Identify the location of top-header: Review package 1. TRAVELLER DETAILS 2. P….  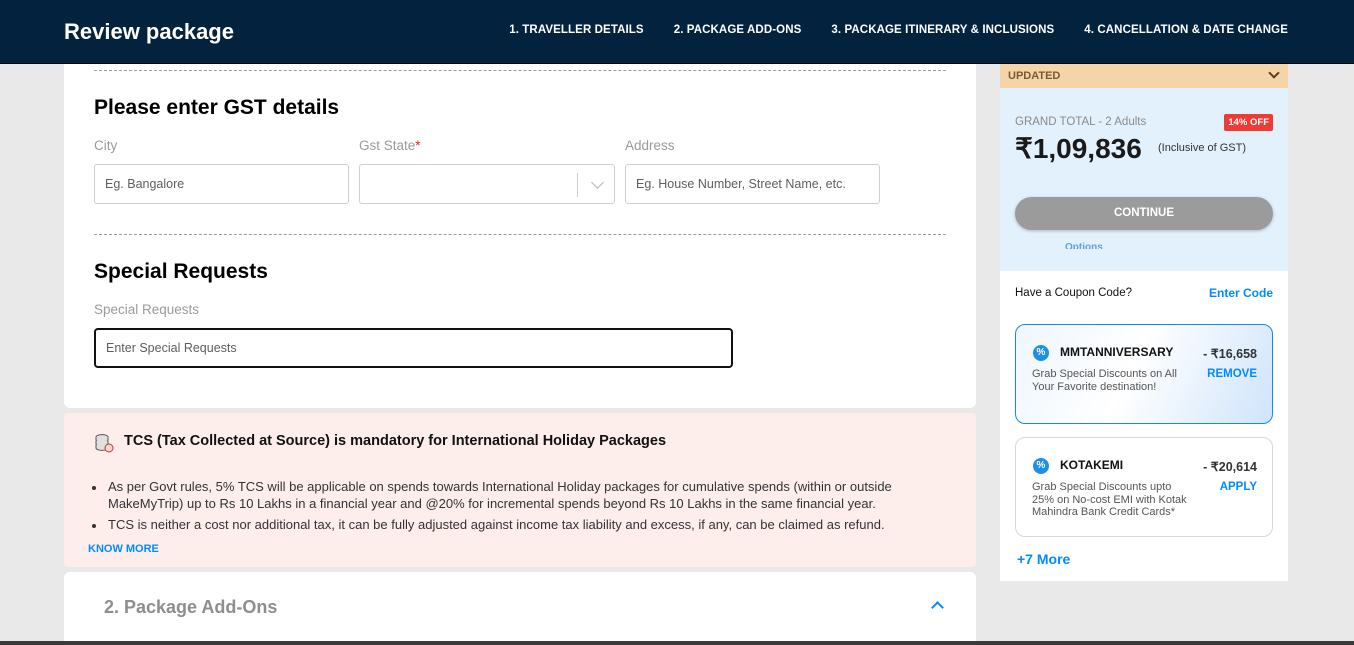
(677, 32).